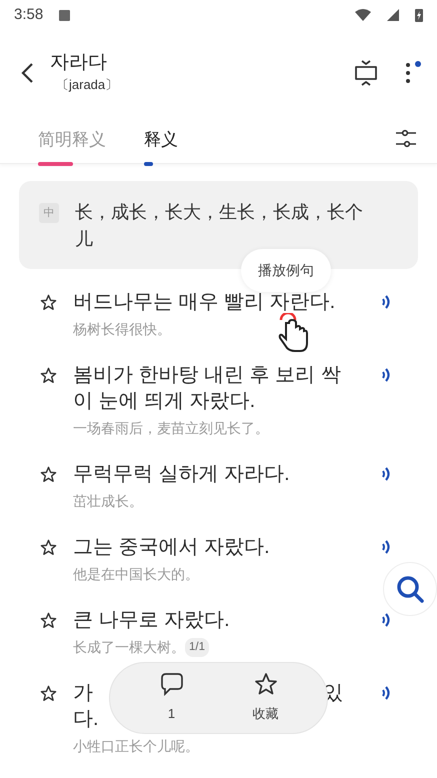  Describe the element at coordinates (172, 547) in the screenshot. I see `example-sentence: 그는 중국에서 자랐다.` at that location.